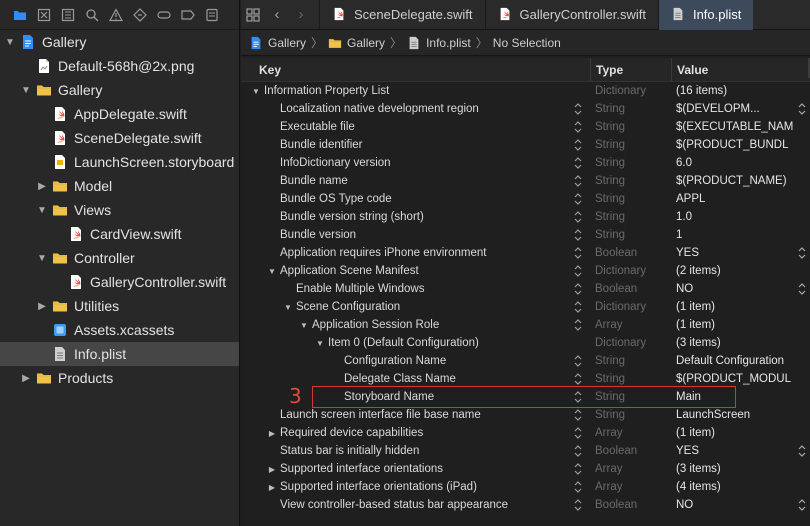 This screenshot has width=810, height=526. I want to click on plist-key: InfoDictionary version, so click(335, 163).